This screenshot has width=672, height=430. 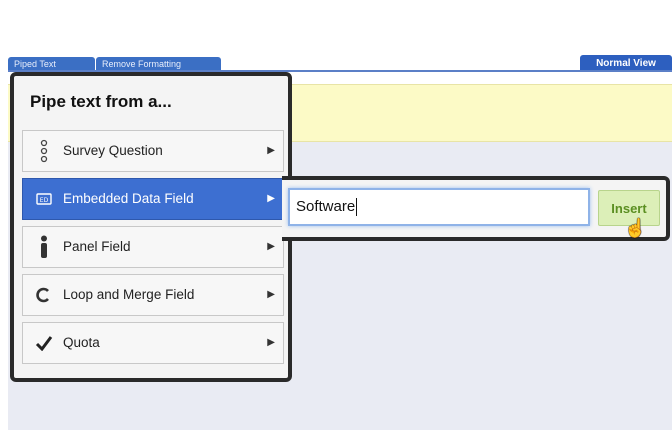 I want to click on menu-item-survey-question: Survey Question ▶, so click(x=153, y=151).